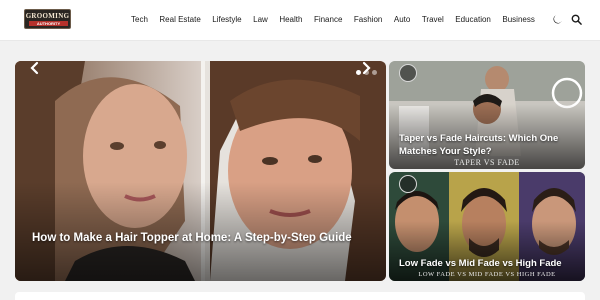 The image size is (600, 300). I want to click on content-section-edge, so click(300, 296).